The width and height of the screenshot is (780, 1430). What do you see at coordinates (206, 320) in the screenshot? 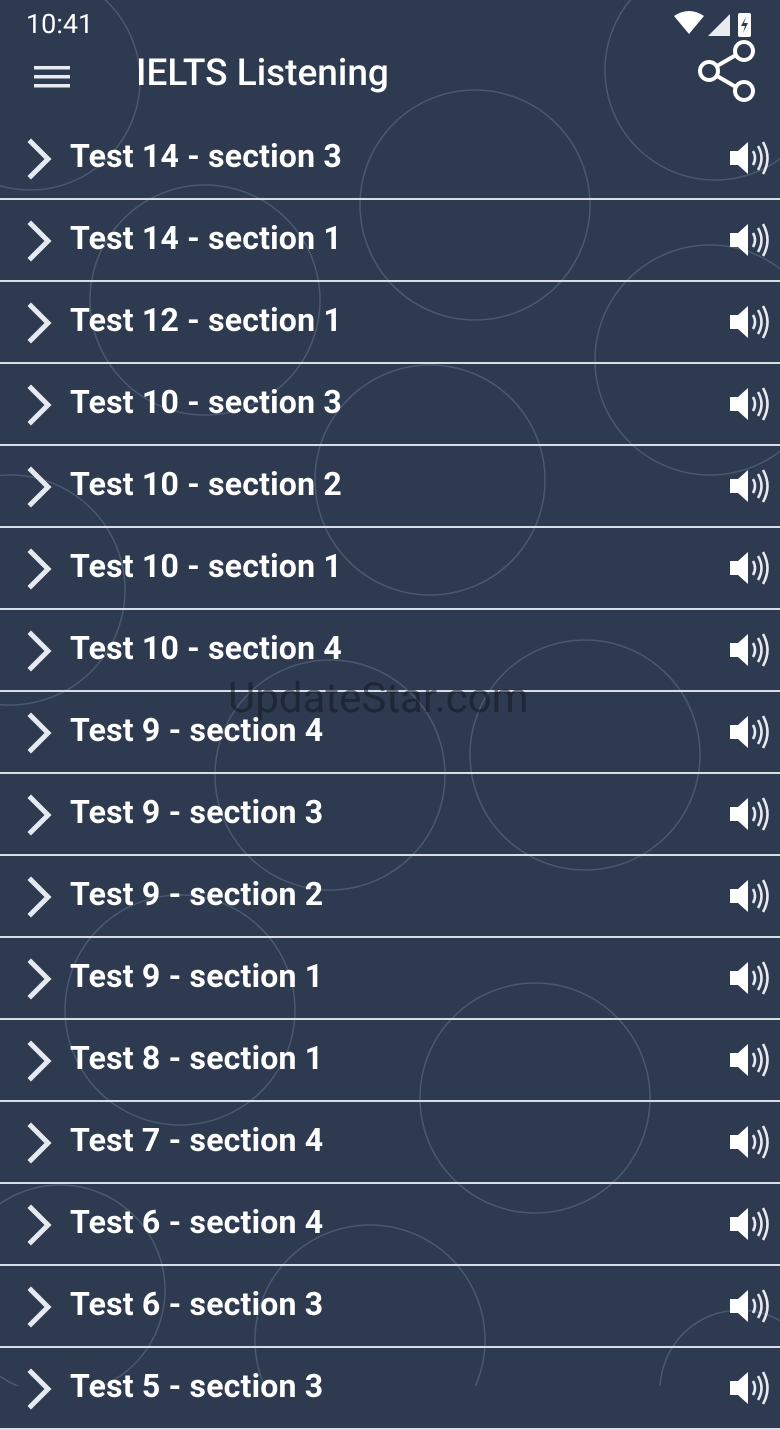
I see `list-item-label: Test 12 - section 1` at bounding box center [206, 320].